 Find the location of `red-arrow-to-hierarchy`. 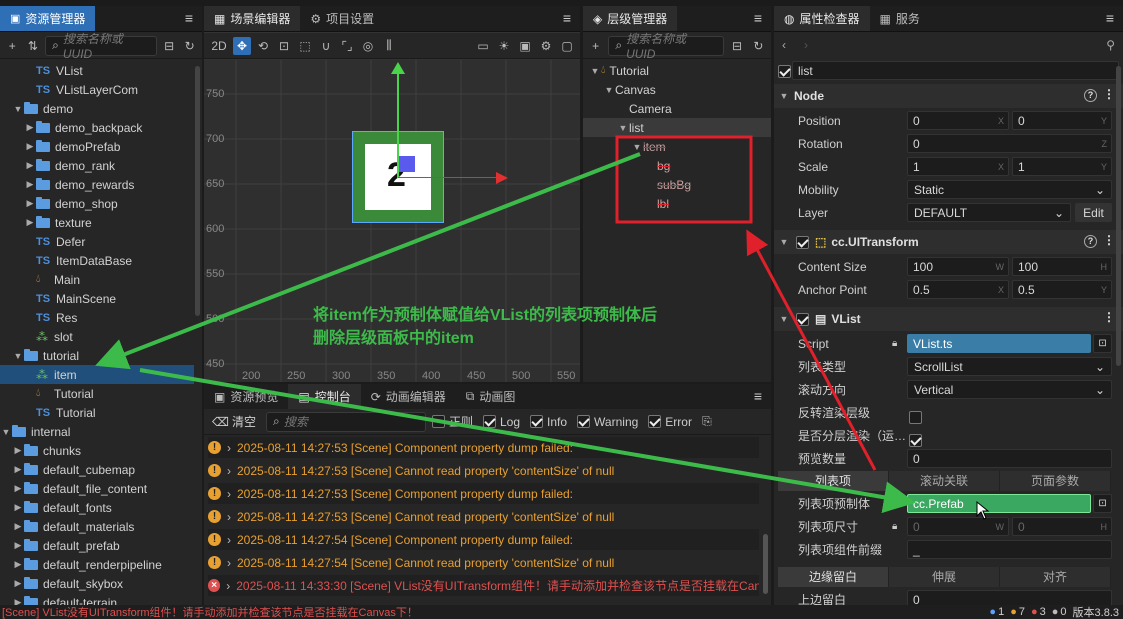

red-arrow-to-hierarchy is located at coordinates (811, 350).